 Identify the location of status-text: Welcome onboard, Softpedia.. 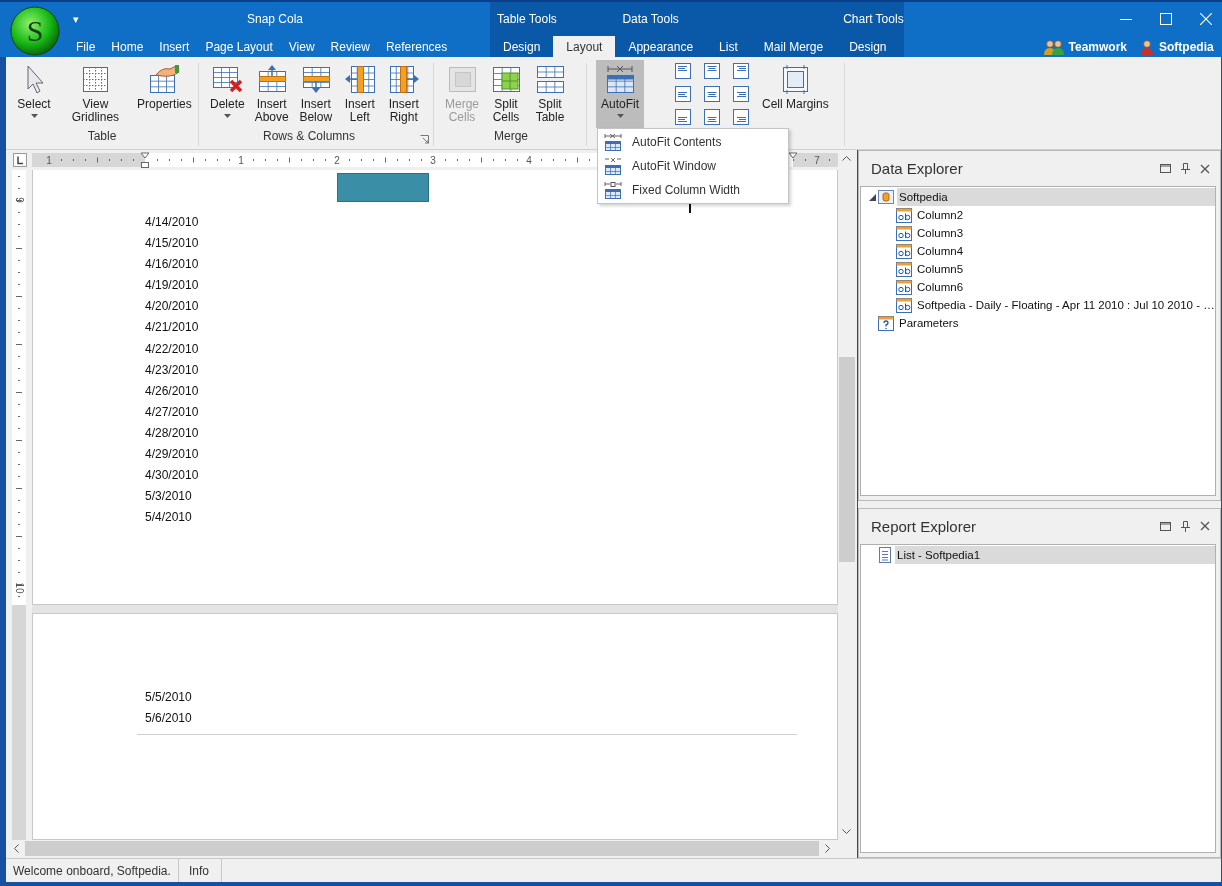
(92, 870).